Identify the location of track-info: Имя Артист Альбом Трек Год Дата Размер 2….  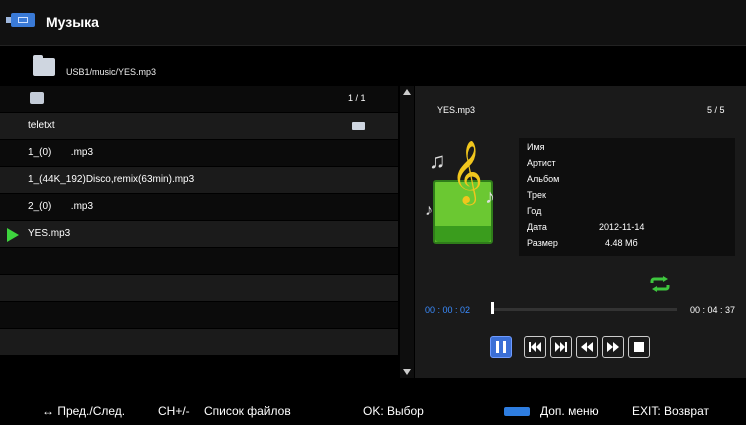
(627, 197).